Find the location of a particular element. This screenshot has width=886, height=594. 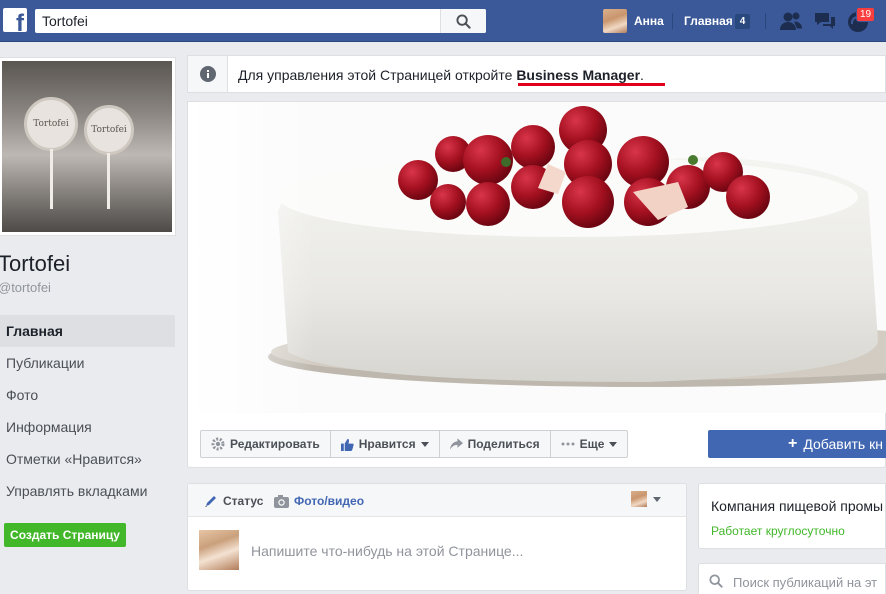

nav-item-manage-tabs: Управлять вкладками is located at coordinates (87, 491).